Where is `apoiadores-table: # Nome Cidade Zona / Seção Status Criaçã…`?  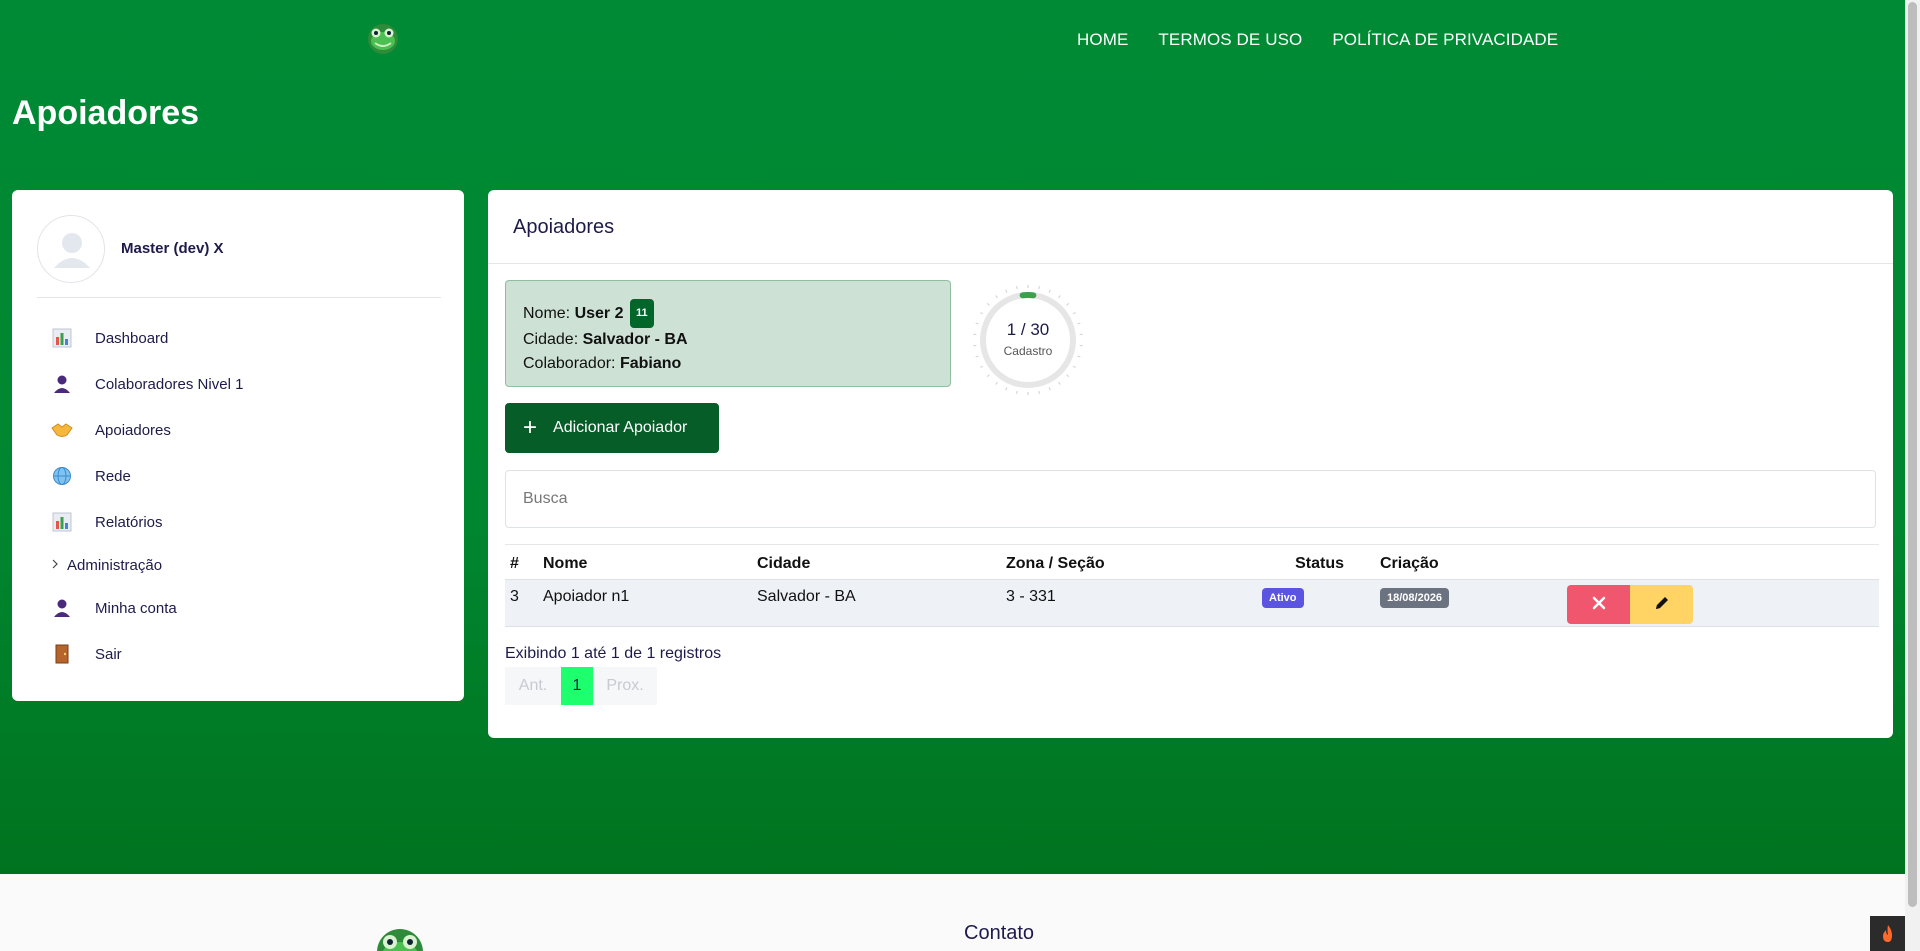 apoiadores-table: # Nome Cidade Zona / Seção Status Criaçã… is located at coordinates (1192, 585).